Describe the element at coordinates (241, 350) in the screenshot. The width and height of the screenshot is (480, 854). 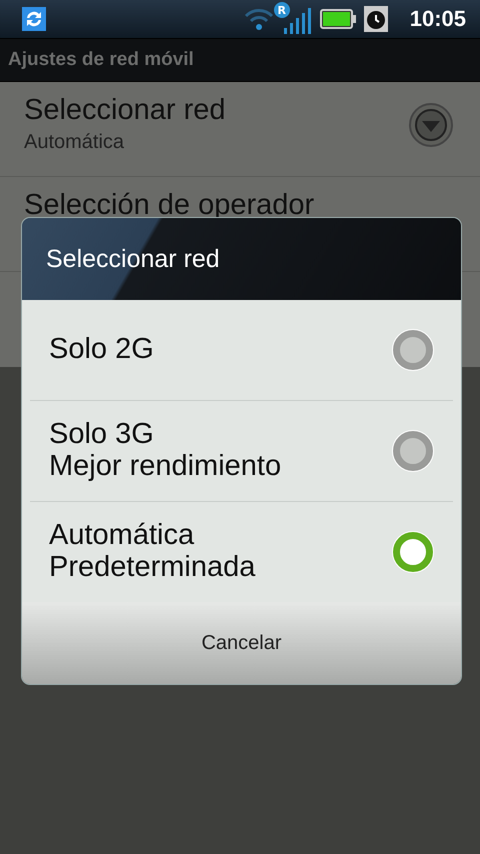
I see `network-option: Solo 2G` at that location.